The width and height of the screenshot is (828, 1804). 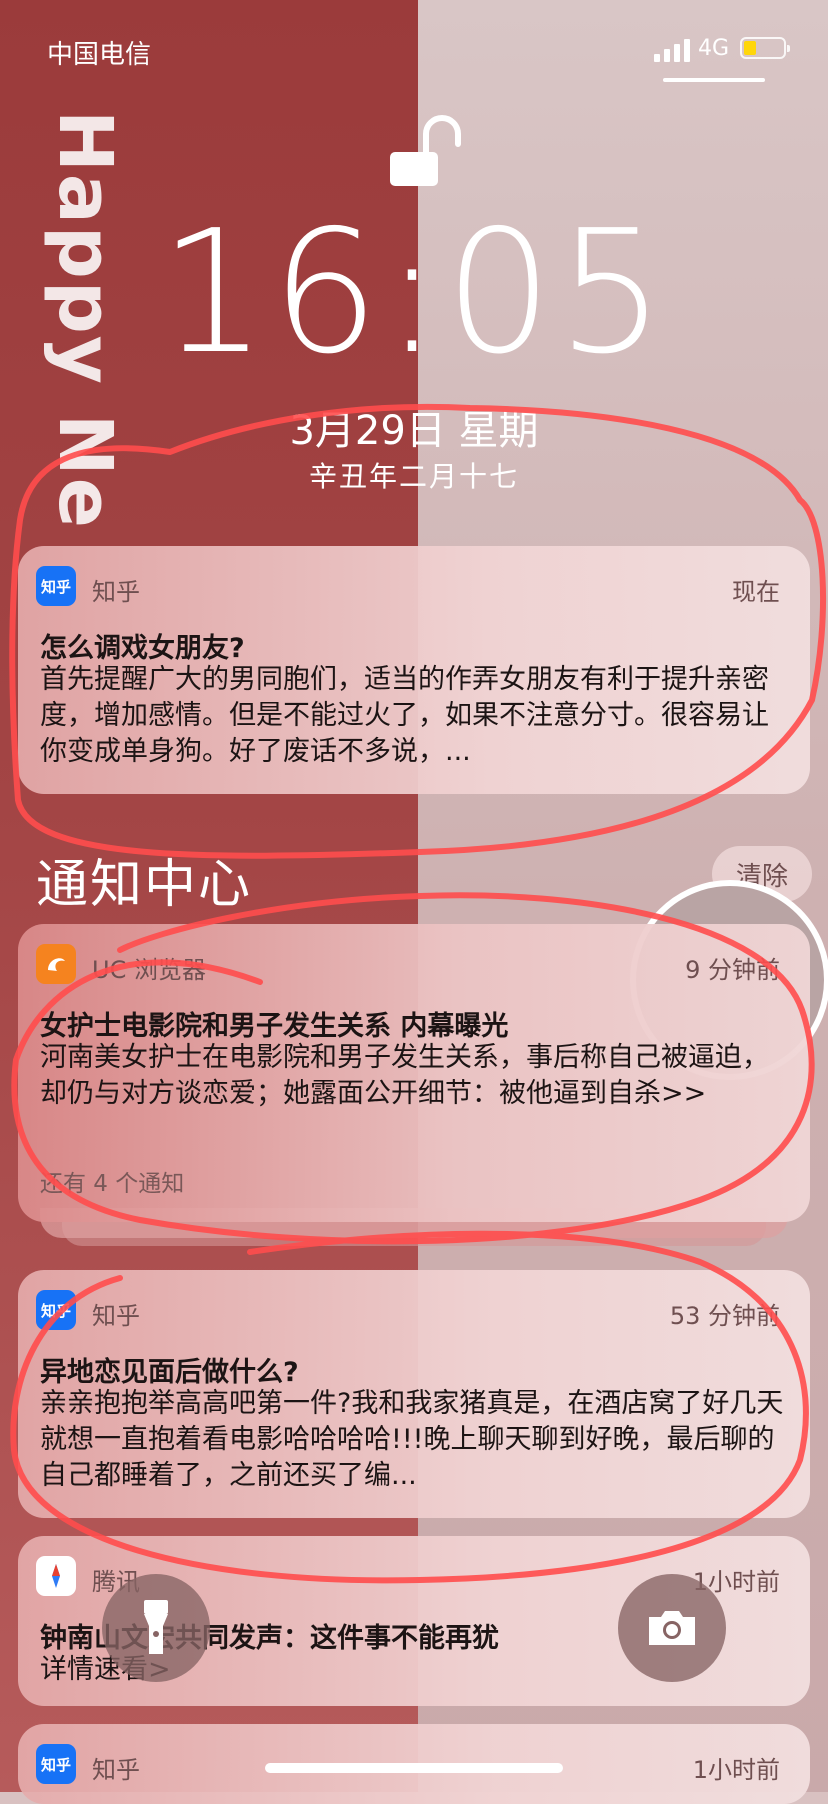 What do you see at coordinates (414, 50) in the screenshot?
I see `status-bar: 中国电信 4G` at bounding box center [414, 50].